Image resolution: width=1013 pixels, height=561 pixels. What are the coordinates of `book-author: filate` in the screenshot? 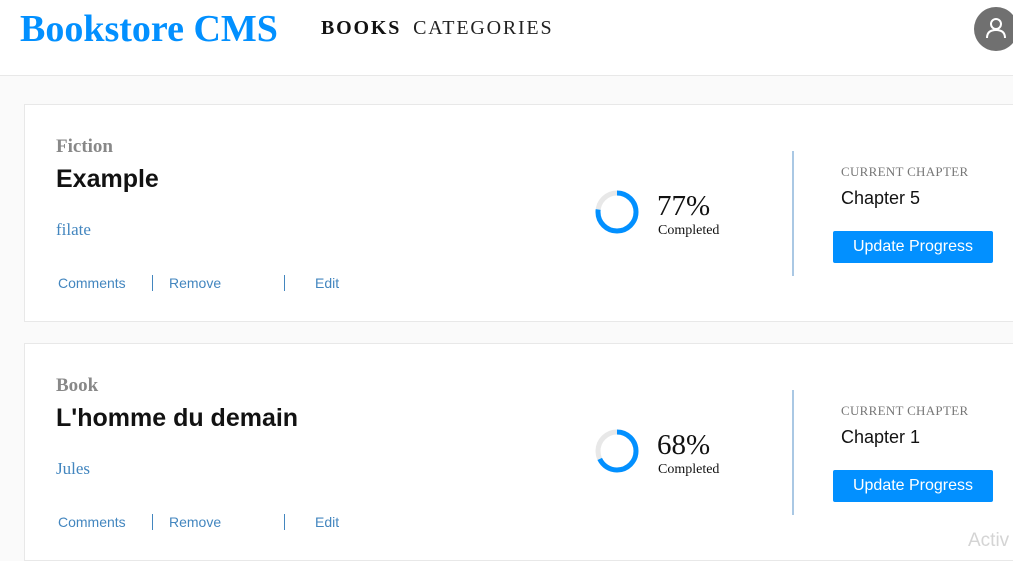 It's located at (73, 230).